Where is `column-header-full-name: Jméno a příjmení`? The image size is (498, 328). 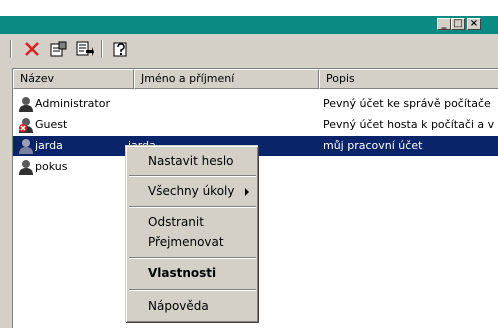
column-header-full-name: Jméno a příjmení is located at coordinates (226, 79).